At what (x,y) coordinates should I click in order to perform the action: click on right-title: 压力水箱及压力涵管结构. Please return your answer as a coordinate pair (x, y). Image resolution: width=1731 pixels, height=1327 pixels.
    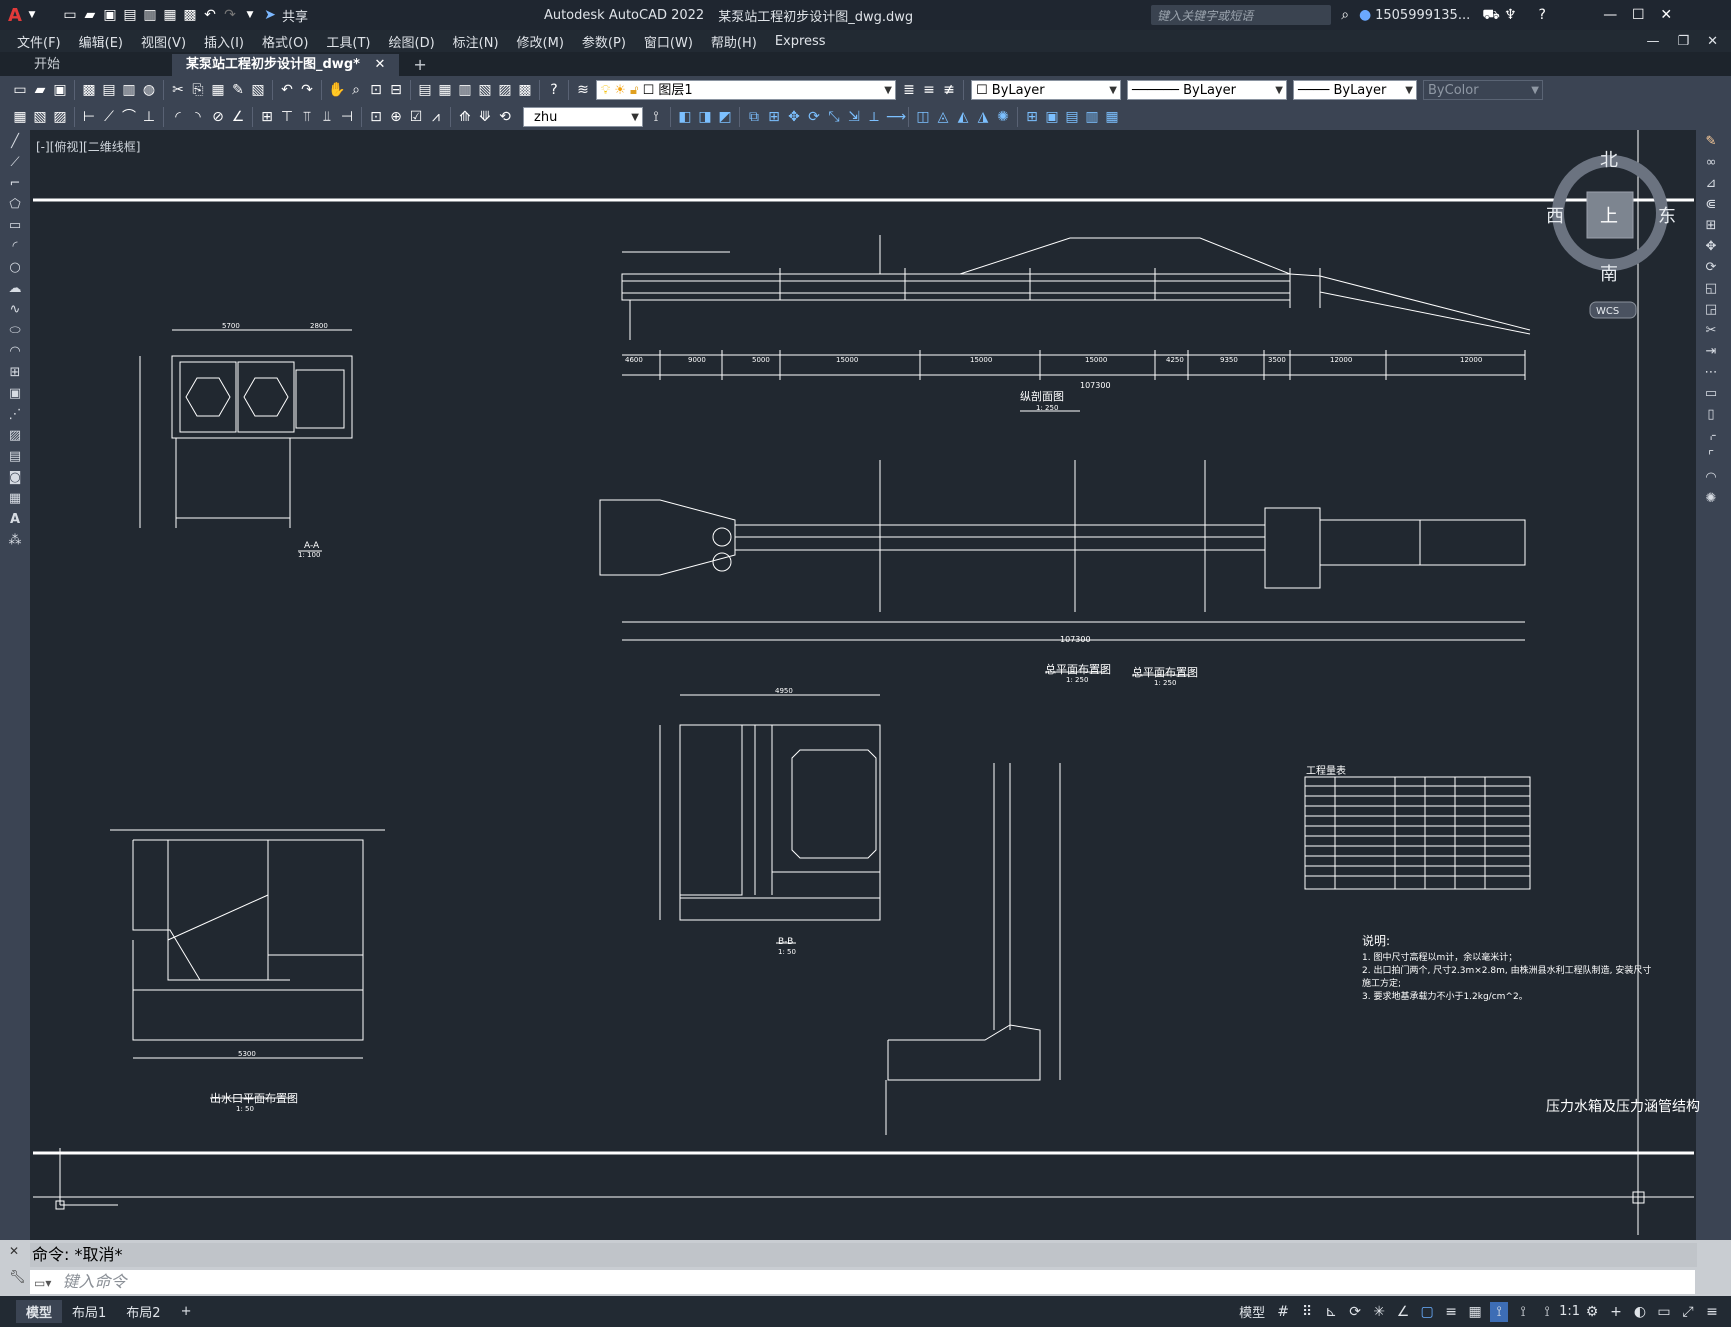
    Looking at the image, I should click on (1623, 1107).